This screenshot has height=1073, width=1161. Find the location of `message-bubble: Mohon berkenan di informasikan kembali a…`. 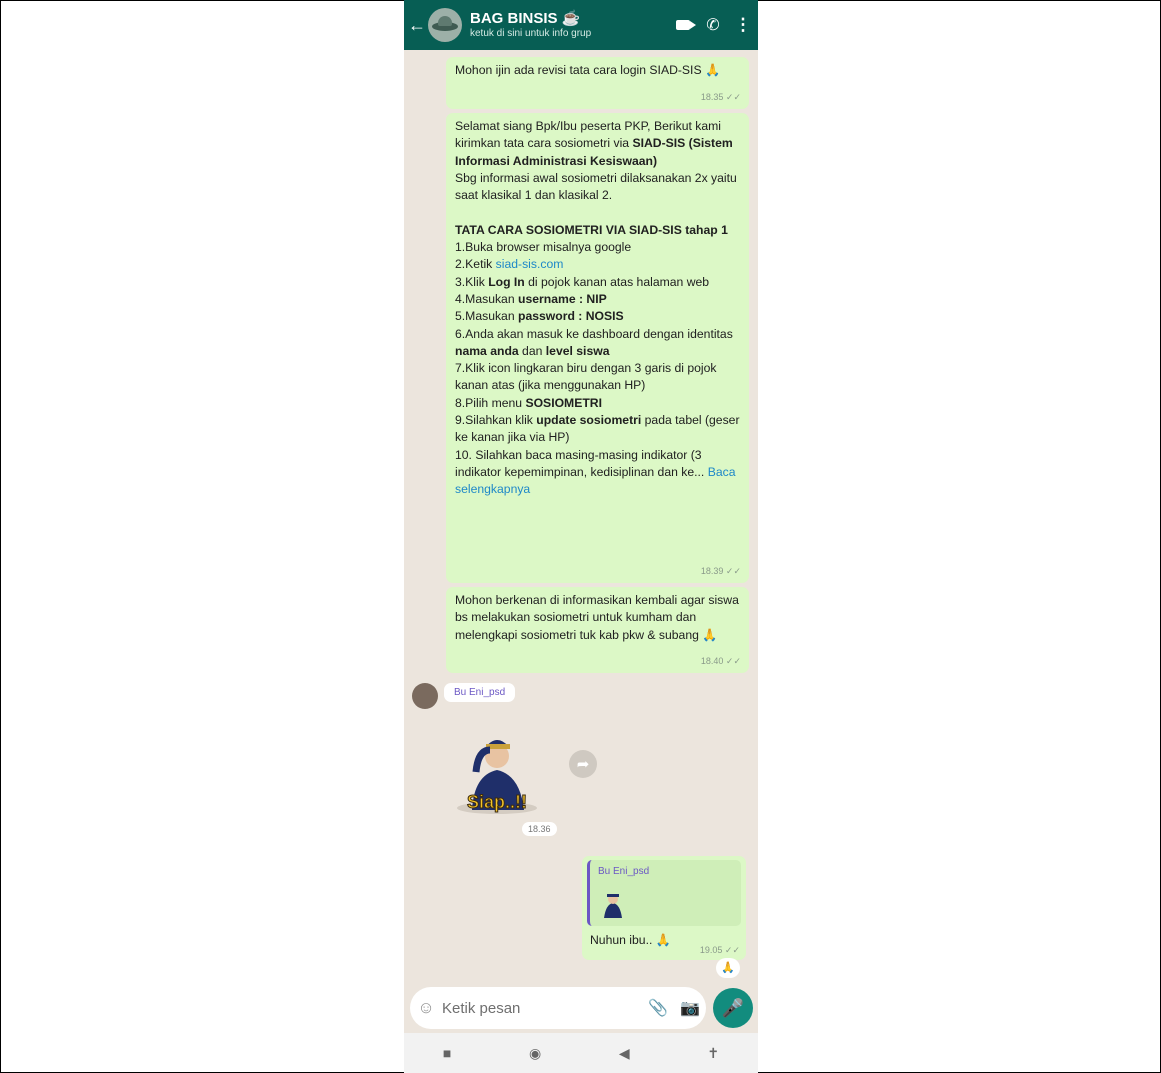

message-bubble: Mohon berkenan di informasikan kembali a… is located at coordinates (597, 630).